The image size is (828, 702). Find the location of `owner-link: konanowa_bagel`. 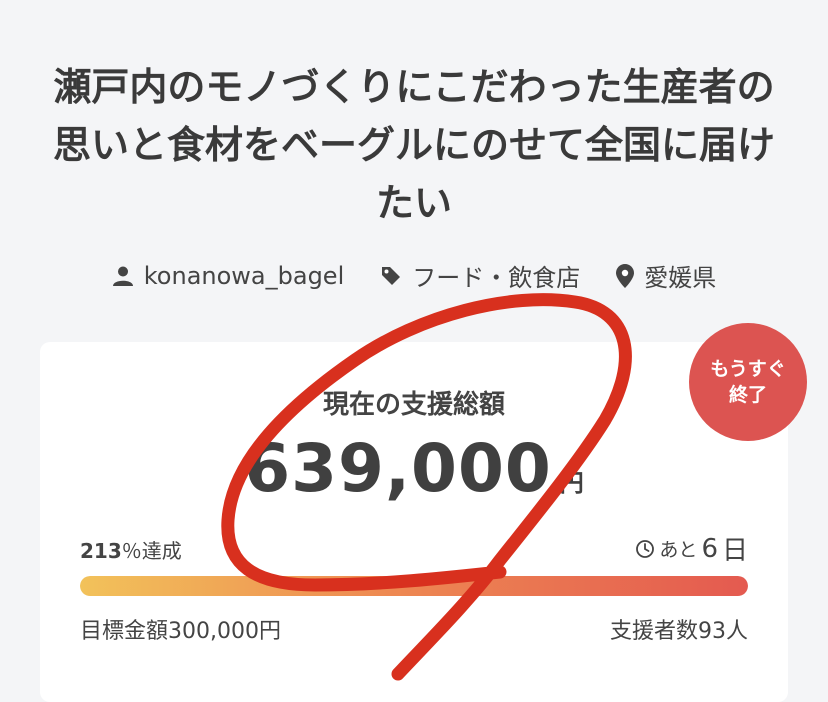

owner-link: konanowa_bagel is located at coordinates (228, 276).